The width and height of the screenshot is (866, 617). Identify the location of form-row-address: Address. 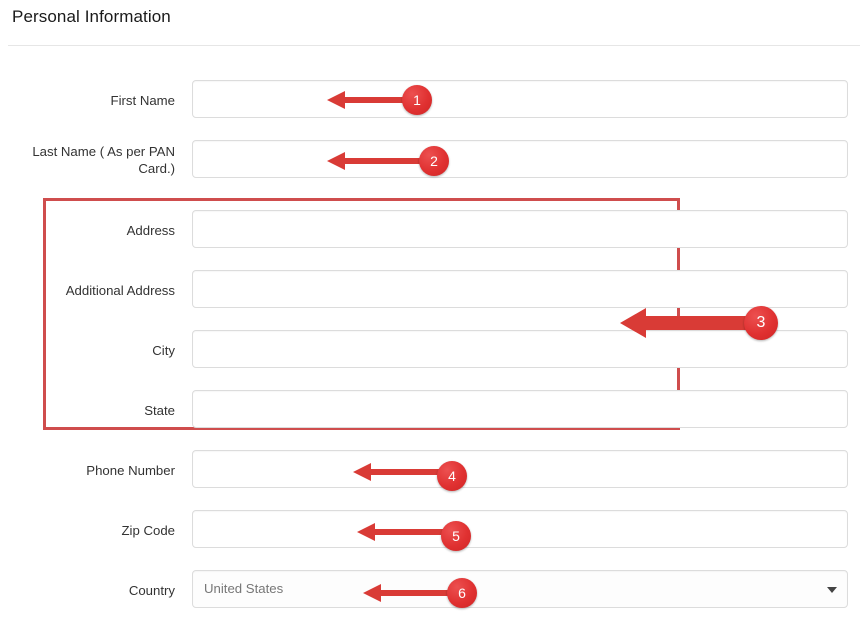
(433, 230).